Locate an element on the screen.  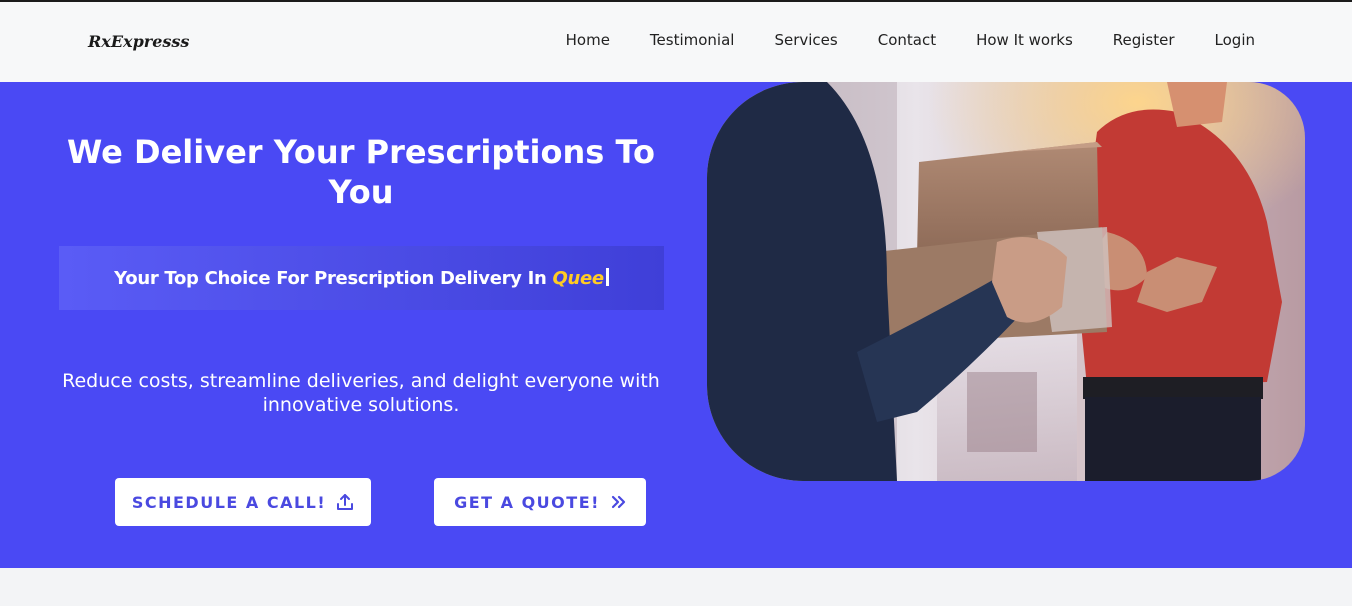
brand-logo: RxExpresss is located at coordinates (138, 41).